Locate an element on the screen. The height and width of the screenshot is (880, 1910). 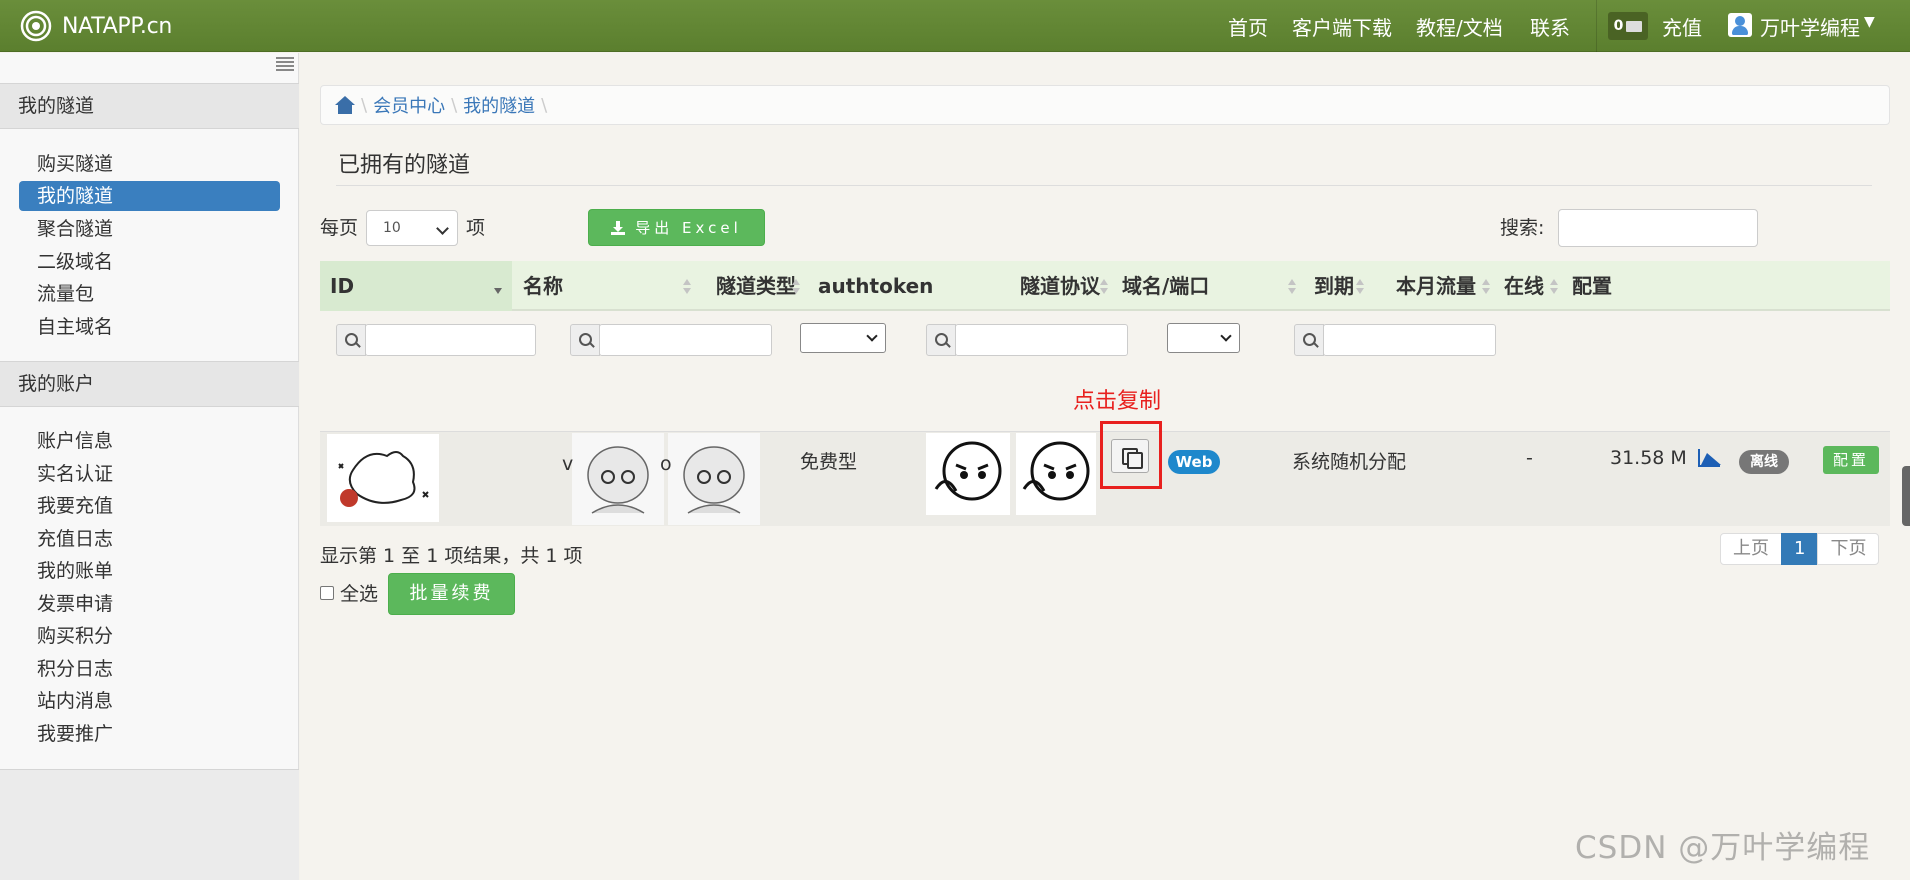
breadcrumb-my-tunnels: 我的隧道 is located at coordinates (499, 105).